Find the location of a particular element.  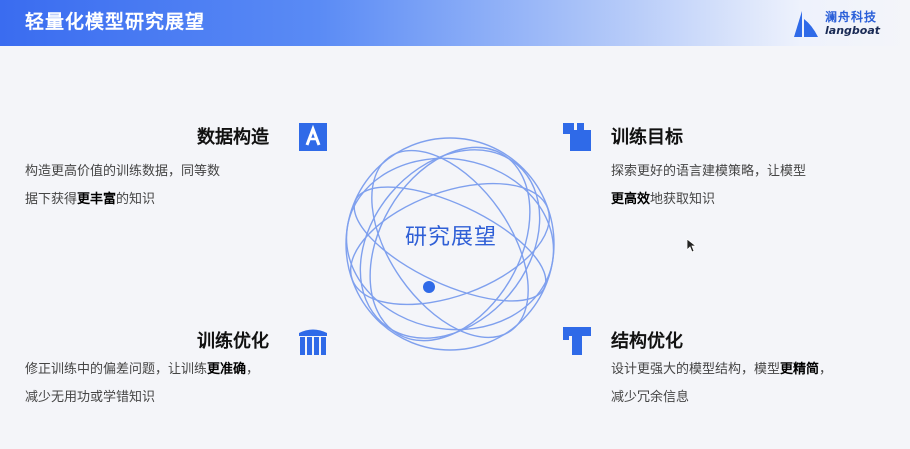

section-desc-data: 构造更高价值的训练数据，同等数 据下获得更丰富的知识 is located at coordinates (165, 186).